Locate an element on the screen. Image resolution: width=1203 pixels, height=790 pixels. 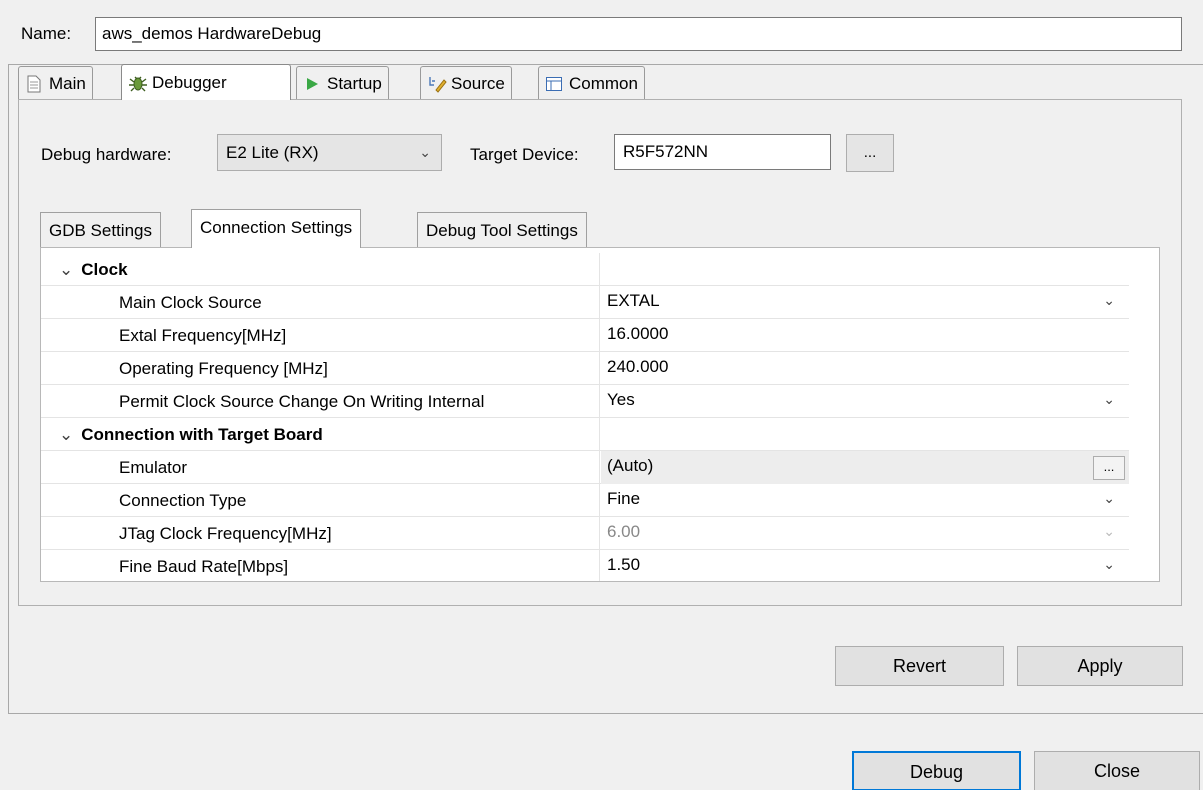
name-input: aws_demos HardwareDebug is located at coordinates (638, 34).